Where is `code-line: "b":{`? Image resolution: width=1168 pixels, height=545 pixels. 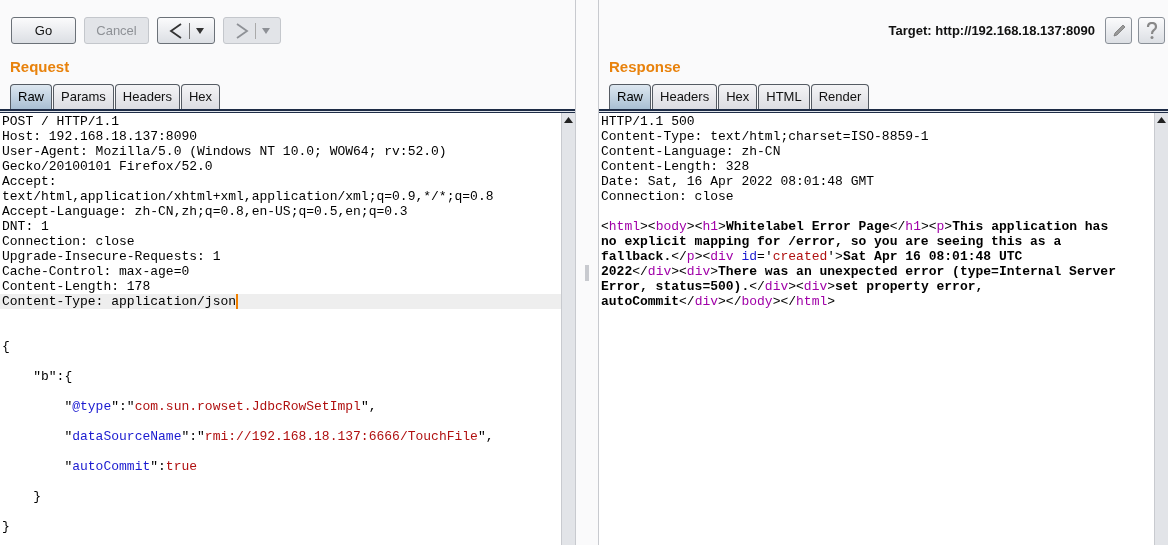 code-line: "b":{ is located at coordinates (52, 376).